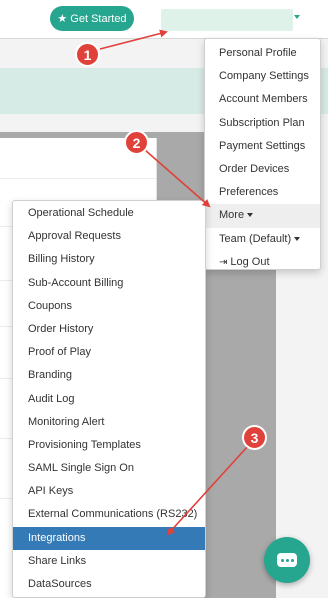  What do you see at coordinates (232, 215) in the screenshot?
I see `menu-item-more-label: More` at bounding box center [232, 215].